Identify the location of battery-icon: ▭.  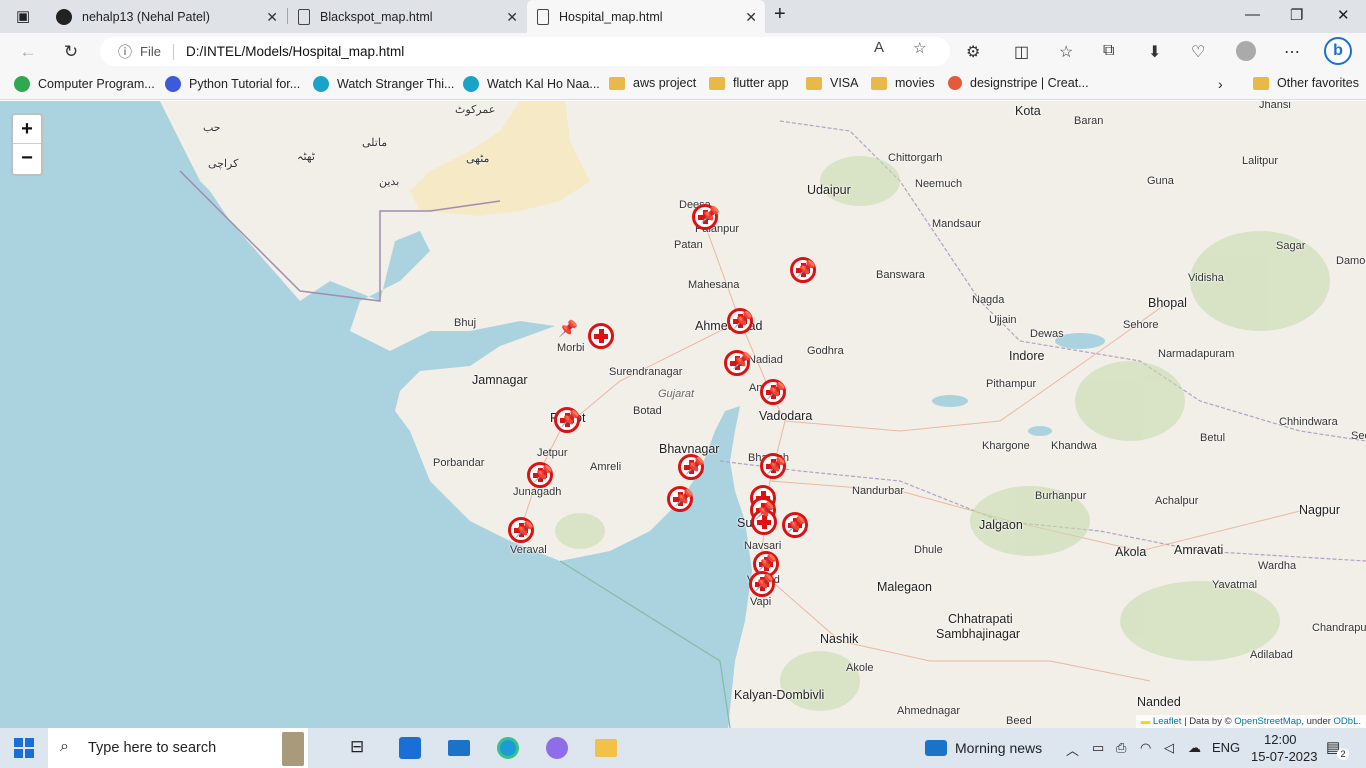
(1098, 748).